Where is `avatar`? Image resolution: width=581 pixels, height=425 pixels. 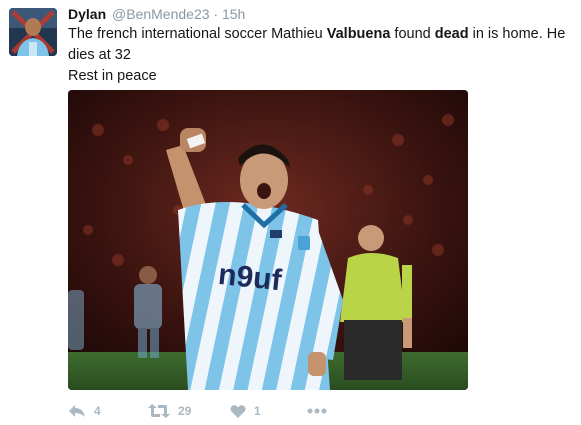
avatar is located at coordinates (33, 32).